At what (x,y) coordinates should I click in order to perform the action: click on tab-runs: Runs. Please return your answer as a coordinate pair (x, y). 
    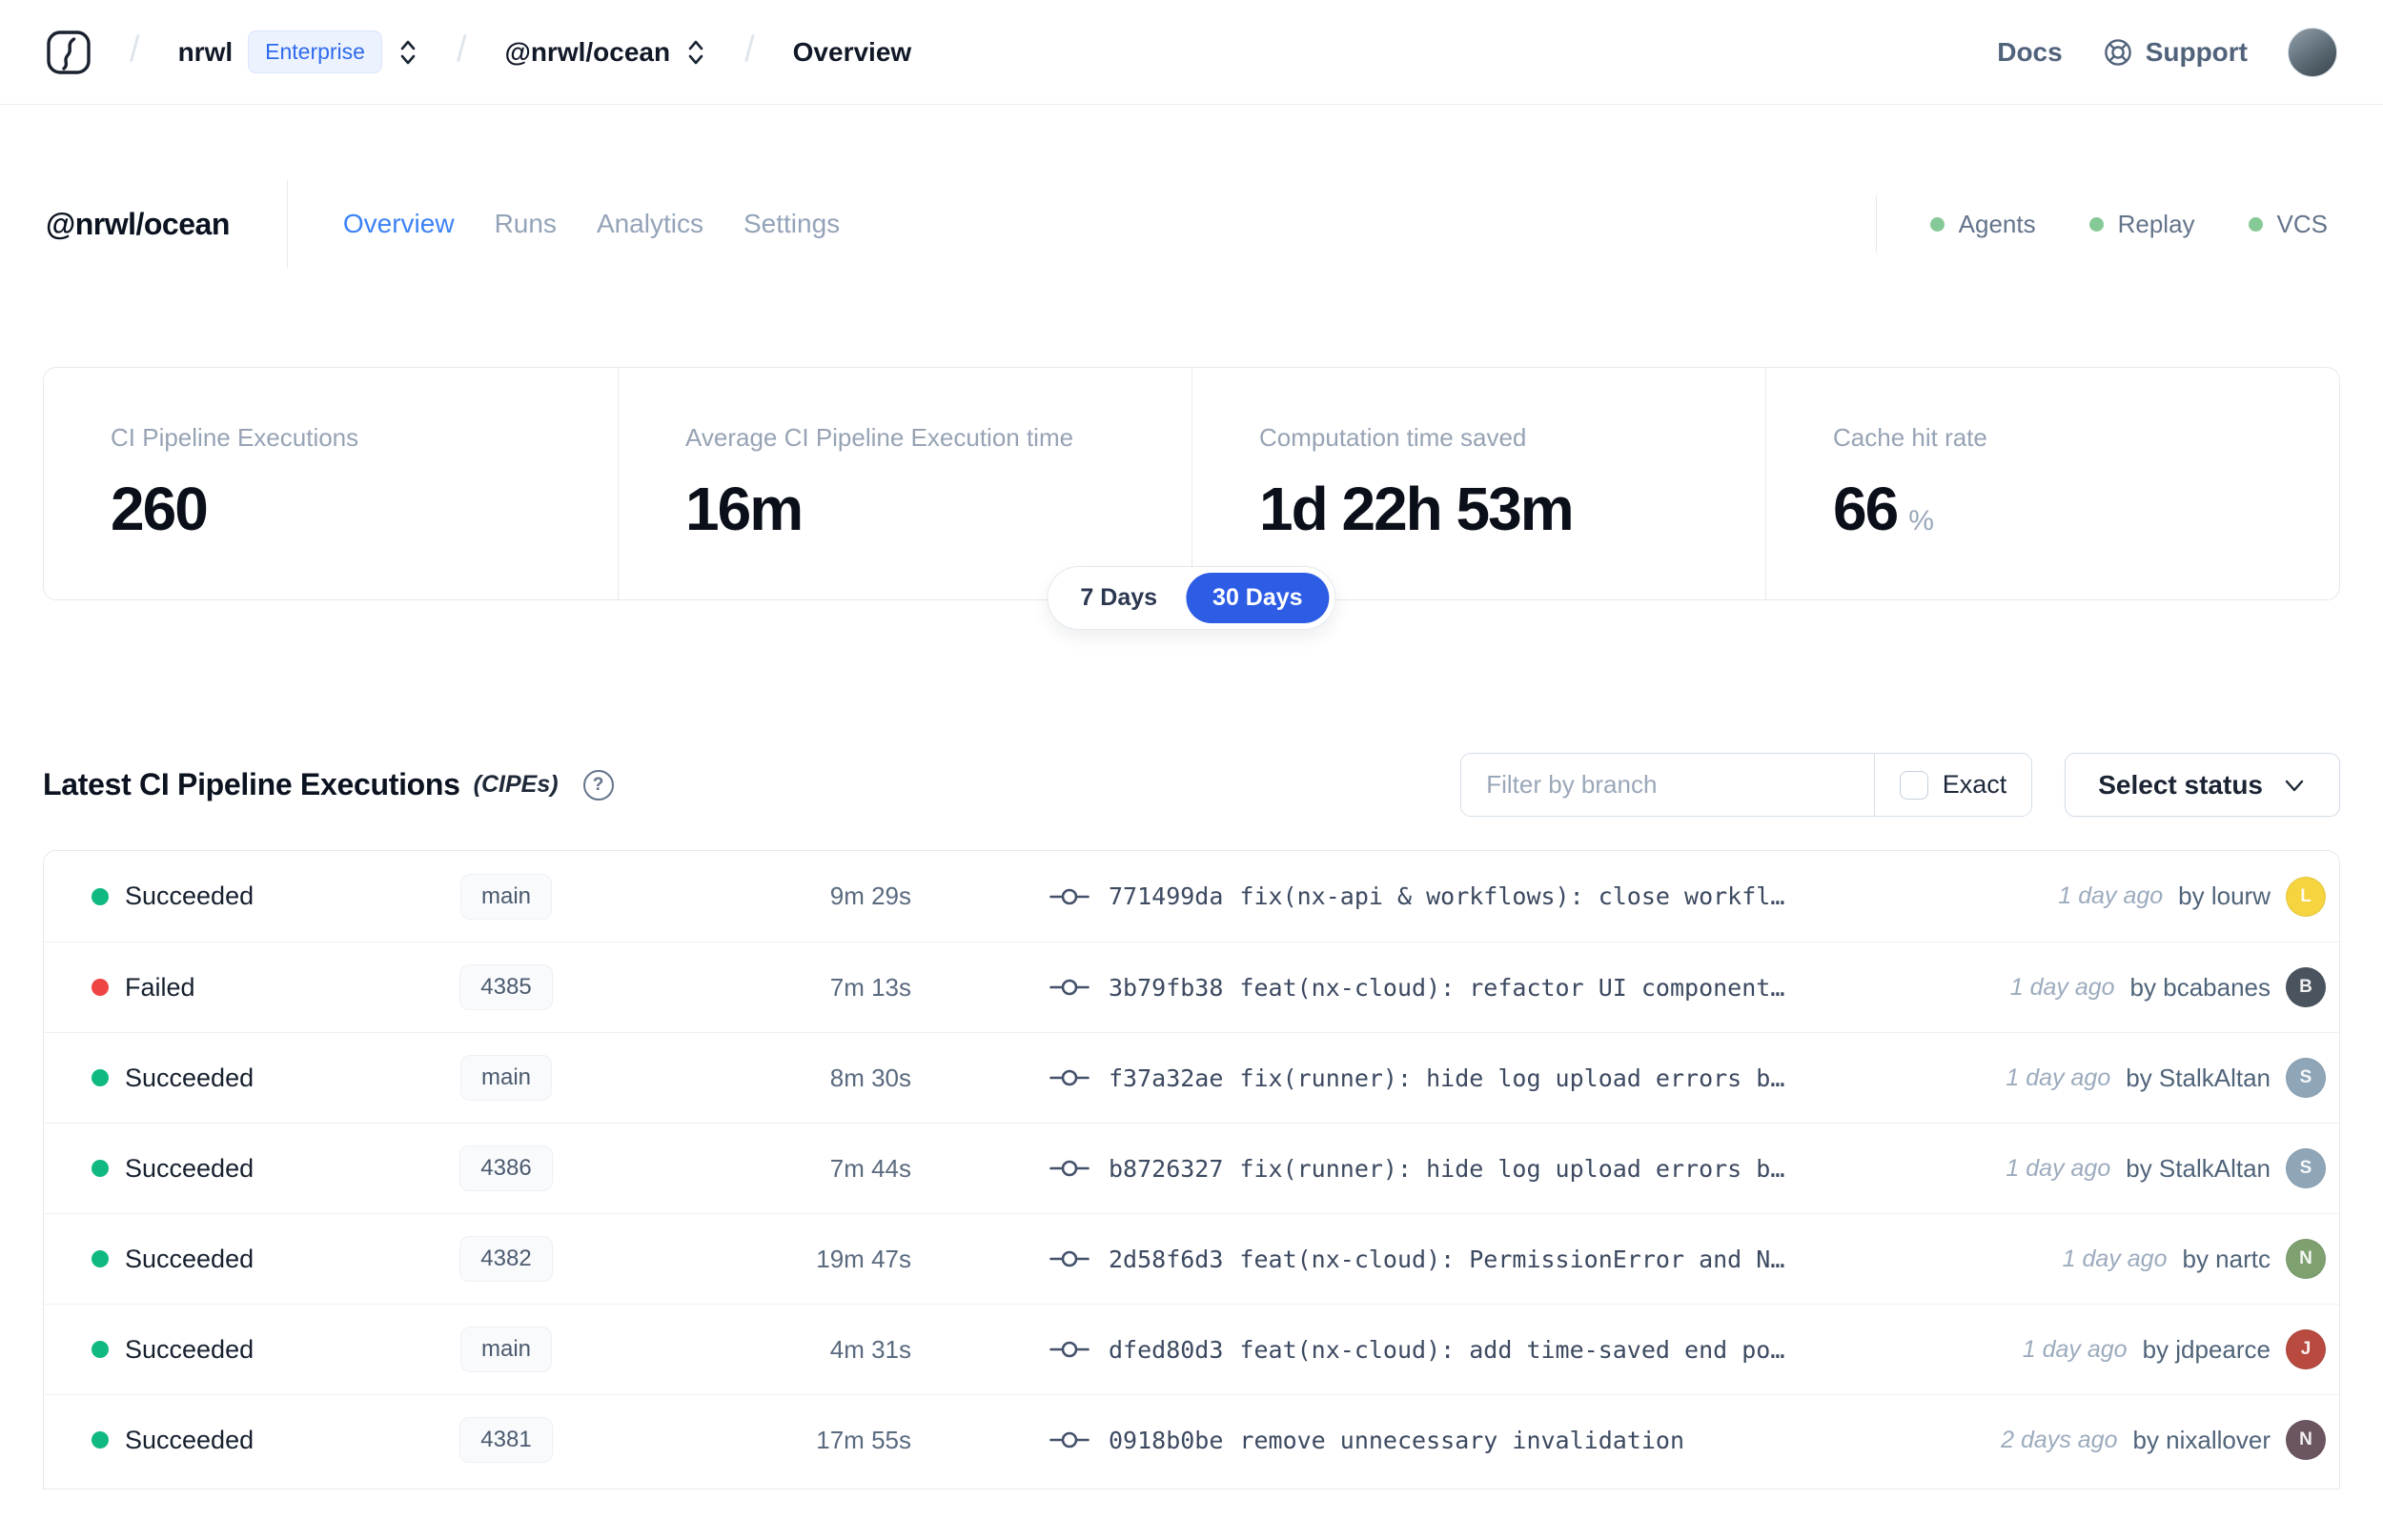
    Looking at the image, I should click on (526, 224).